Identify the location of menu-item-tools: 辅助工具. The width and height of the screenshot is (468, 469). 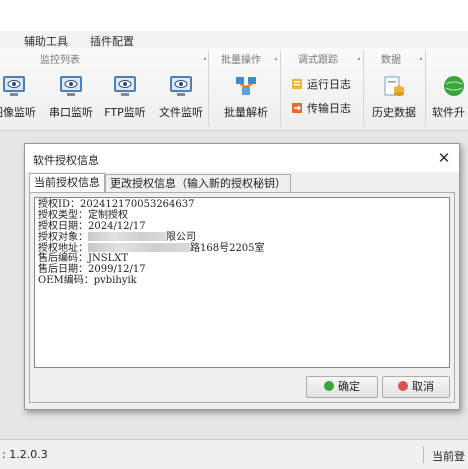
(46, 41).